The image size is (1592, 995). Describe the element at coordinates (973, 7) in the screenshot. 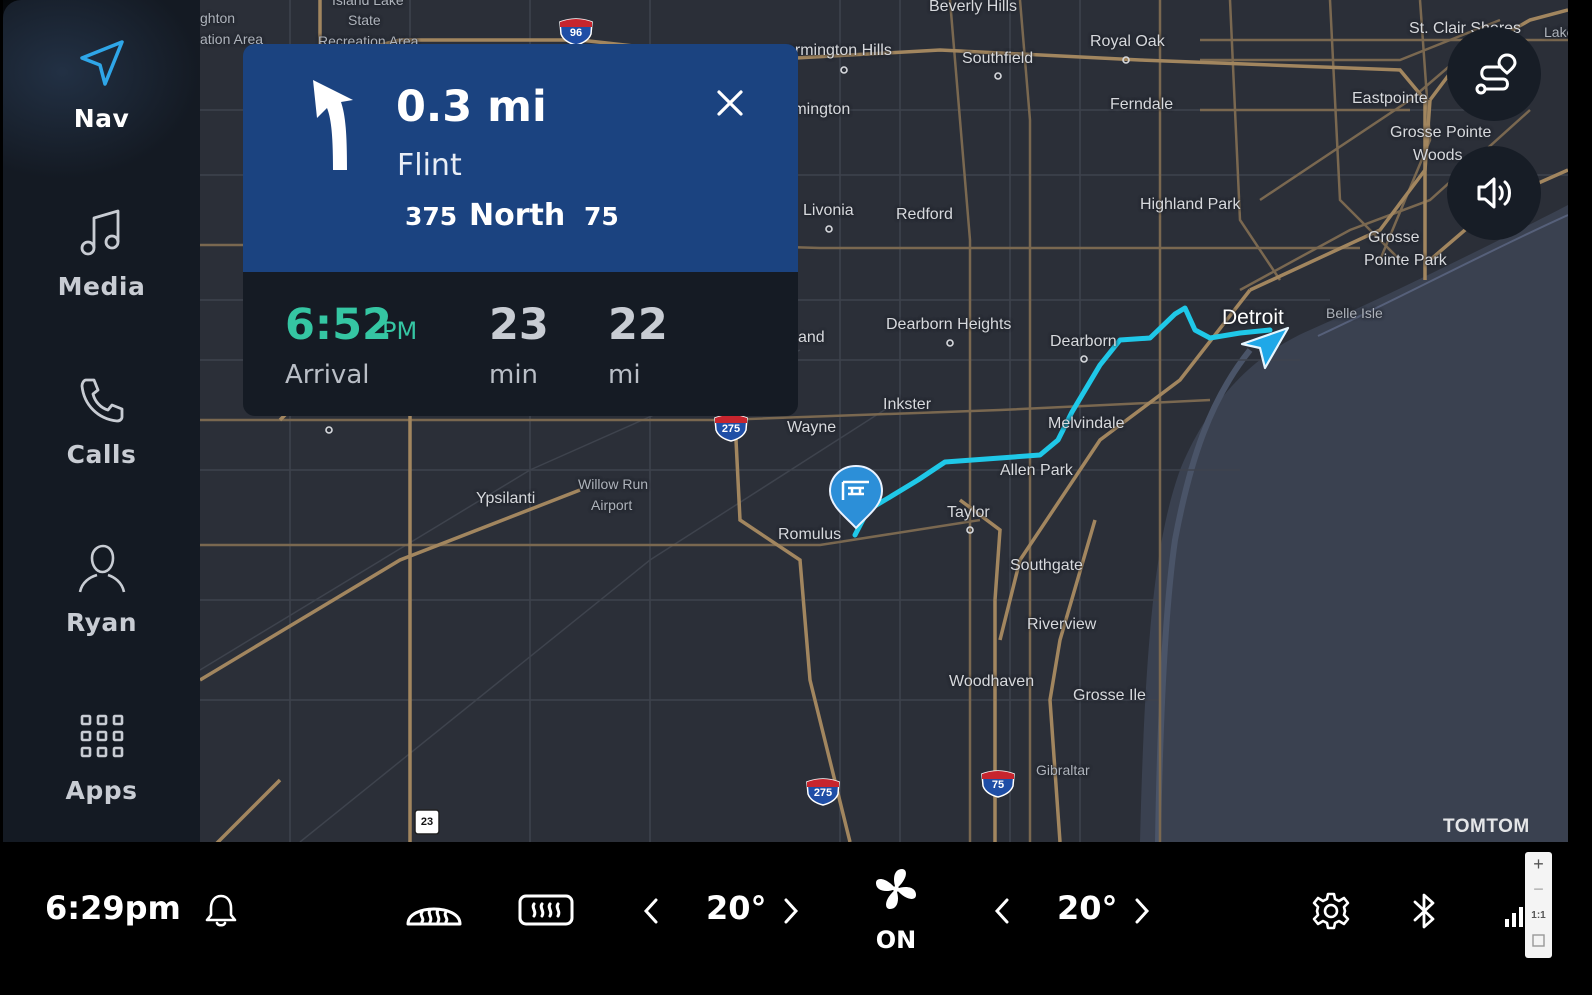

I see `map-label: Beverly Hills` at that location.